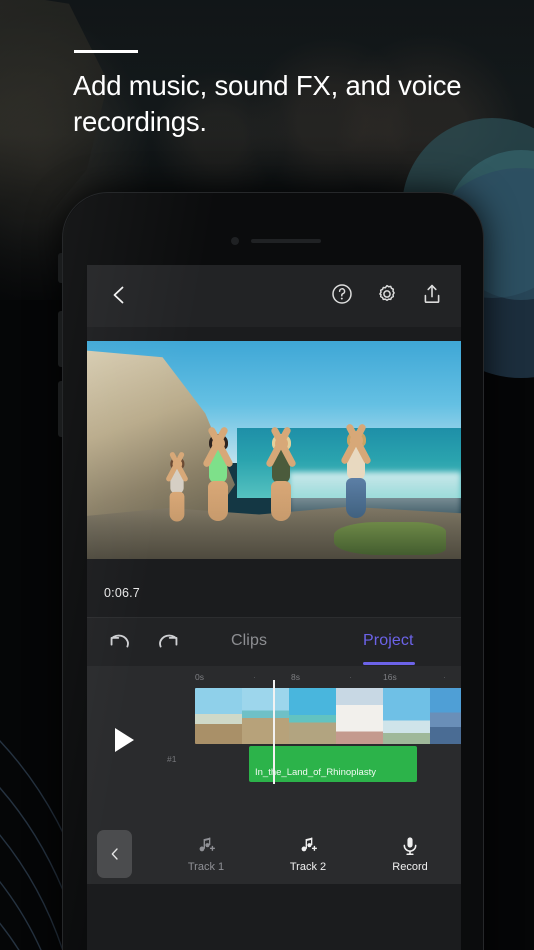 The height and width of the screenshot is (950, 534). I want to click on toolbar-item-record: Record, so click(410, 854).